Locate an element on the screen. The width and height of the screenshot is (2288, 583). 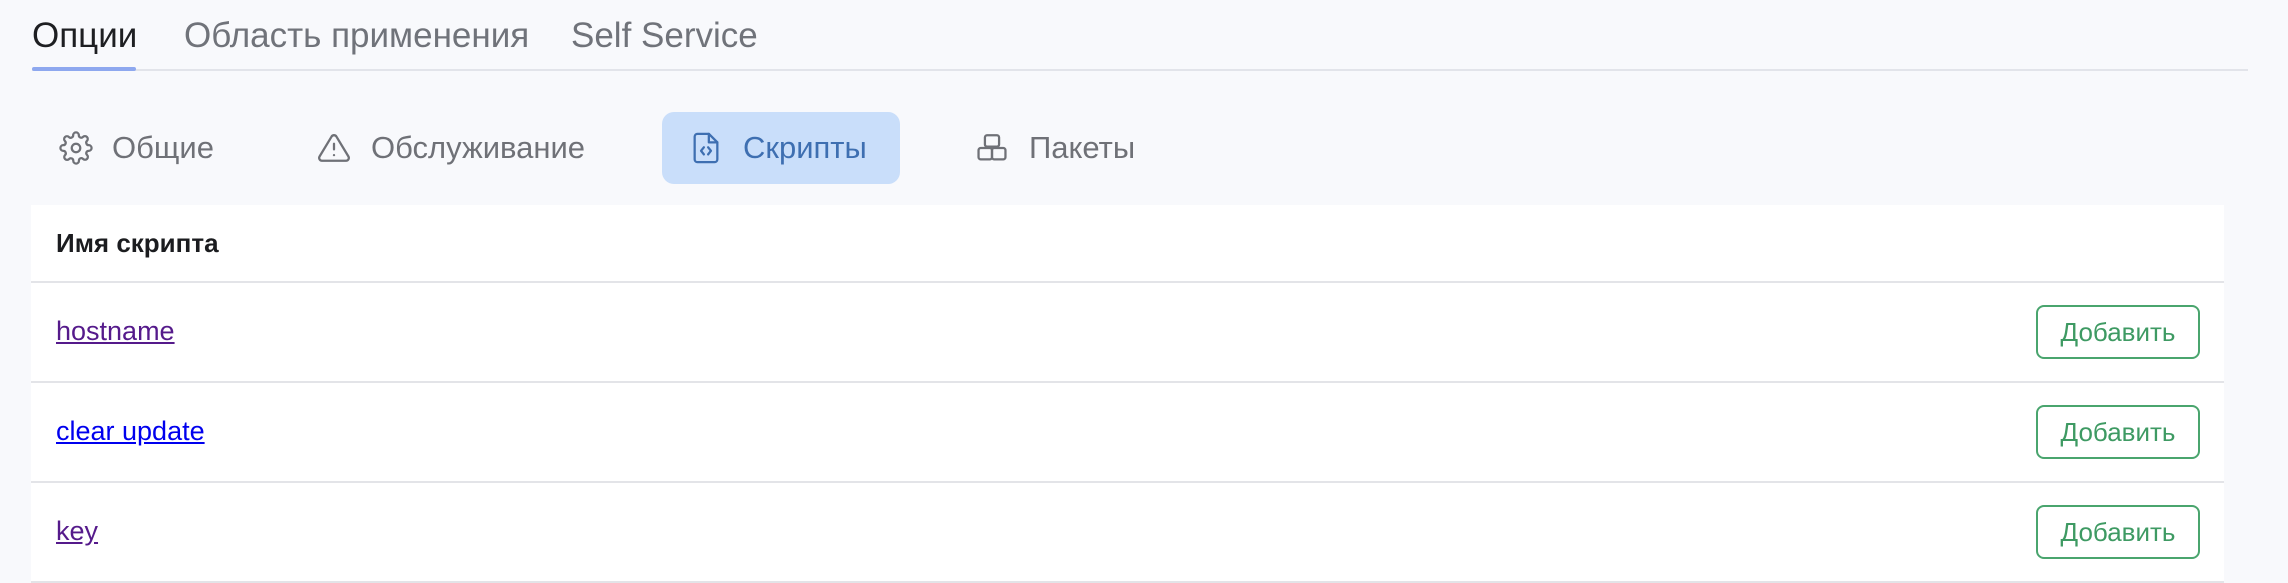
package-icon is located at coordinates (992, 148).